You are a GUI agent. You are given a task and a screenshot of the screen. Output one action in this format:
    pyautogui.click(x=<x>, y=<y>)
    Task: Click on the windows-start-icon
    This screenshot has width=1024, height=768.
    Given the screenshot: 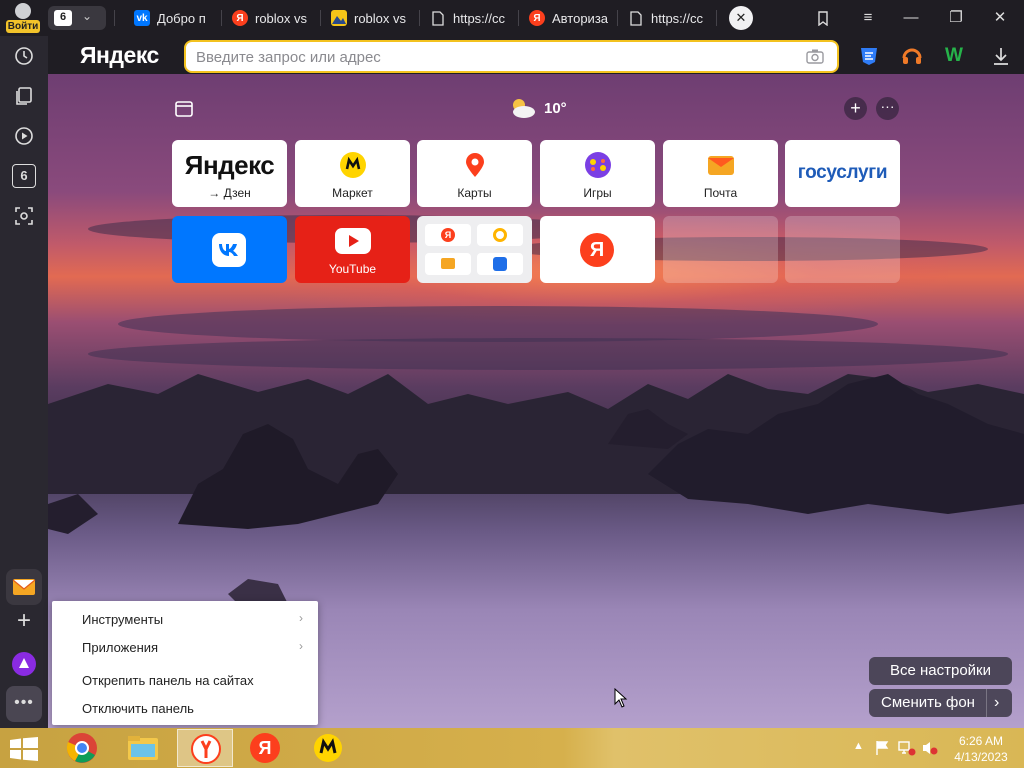 What is the action you would take?
    pyautogui.click(x=24, y=749)
    